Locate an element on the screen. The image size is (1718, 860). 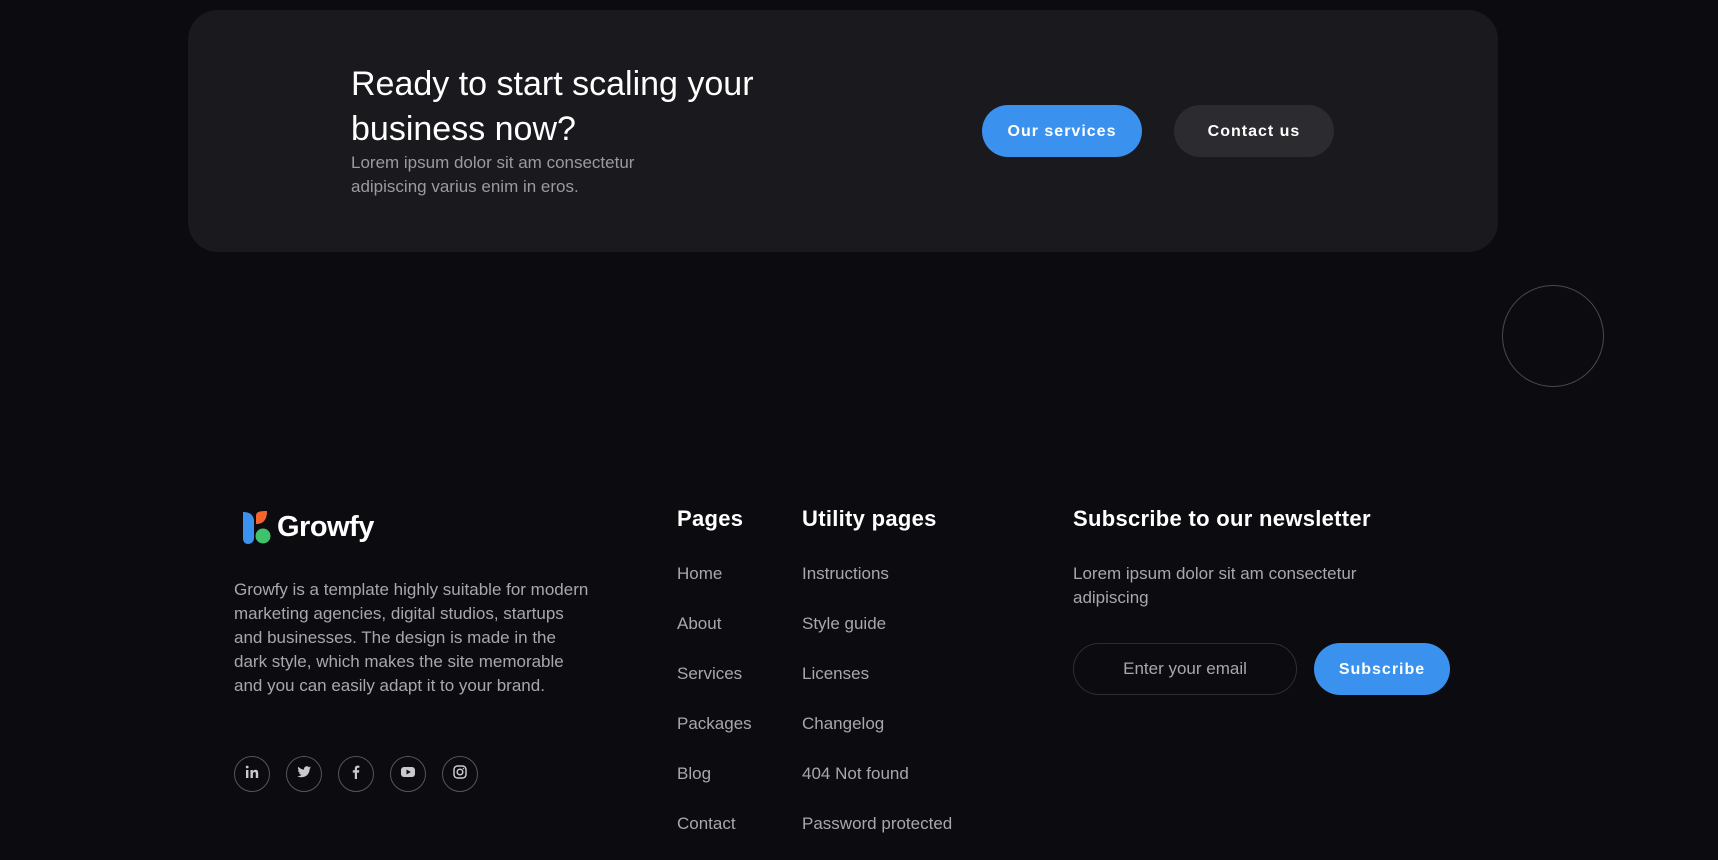
newsletter-heading: Subscribe to our newsletter is located at coordinates (1222, 518).